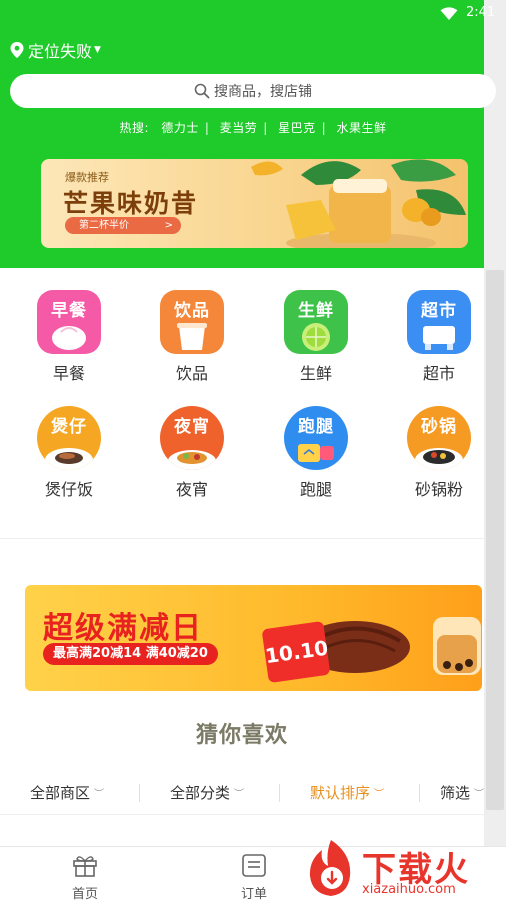 The width and height of the screenshot is (506, 900). What do you see at coordinates (253, 14) in the screenshot?
I see `status-bar: 2:41` at bounding box center [253, 14].